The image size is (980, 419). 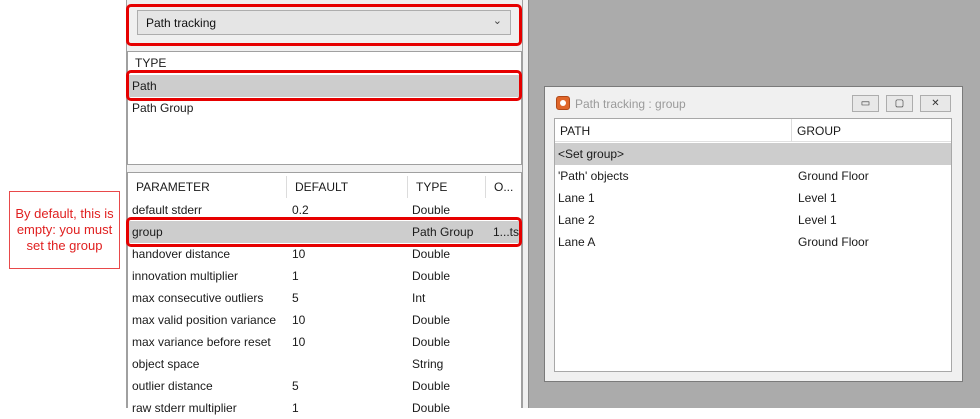 I want to click on parameter-cell-parameter: innovation multiplier, so click(x=185, y=276).